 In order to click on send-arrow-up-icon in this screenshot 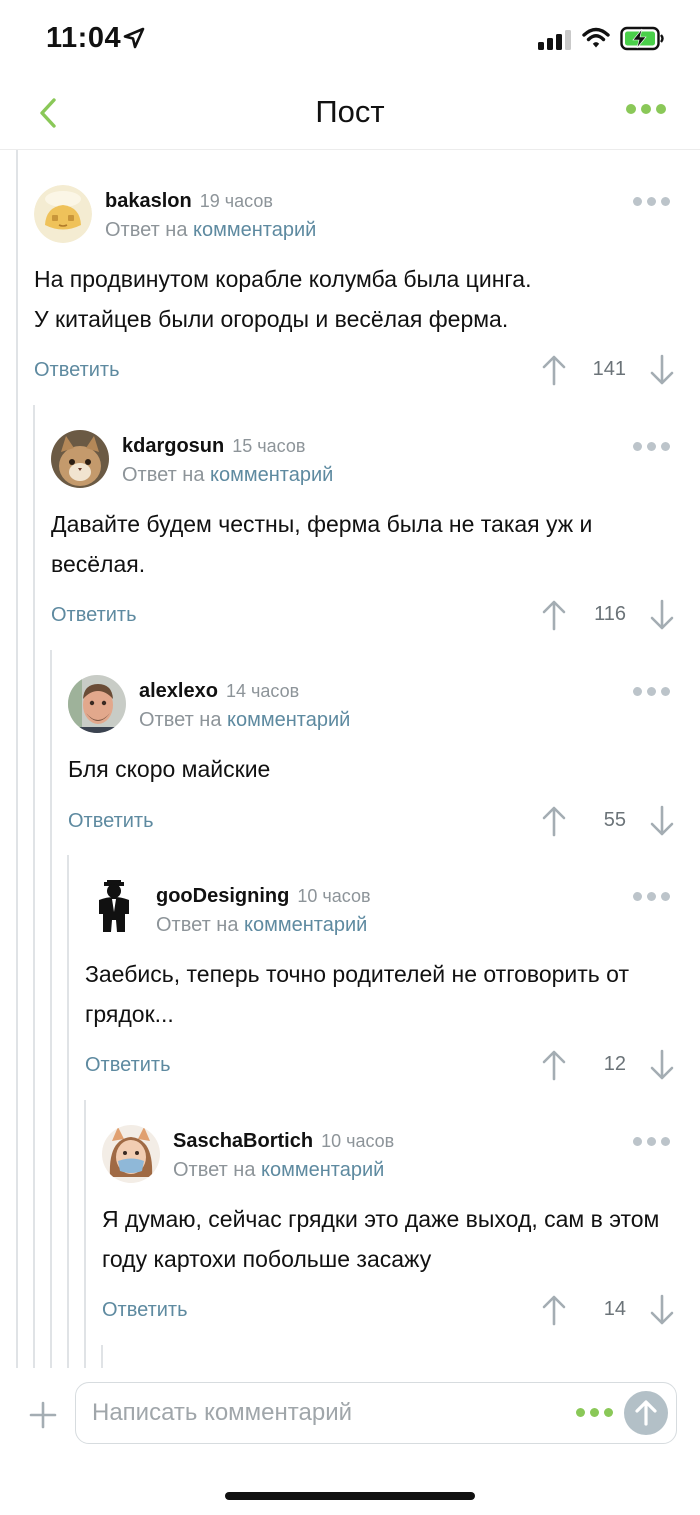, I will do `click(646, 1413)`.